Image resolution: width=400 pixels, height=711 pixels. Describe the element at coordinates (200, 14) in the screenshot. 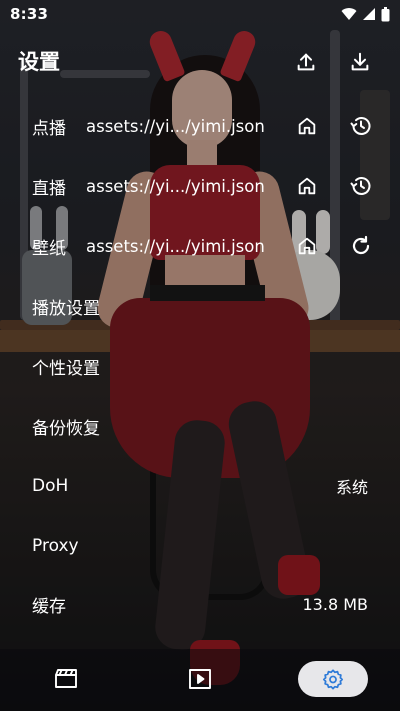

I see `status-bar: 8:33` at that location.